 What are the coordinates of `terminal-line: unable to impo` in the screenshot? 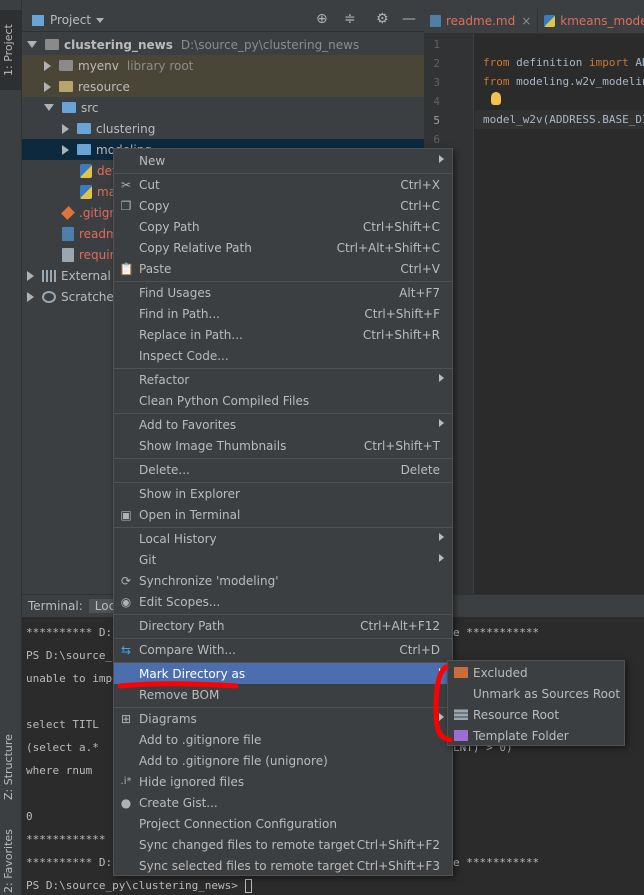 It's located at (72, 678).